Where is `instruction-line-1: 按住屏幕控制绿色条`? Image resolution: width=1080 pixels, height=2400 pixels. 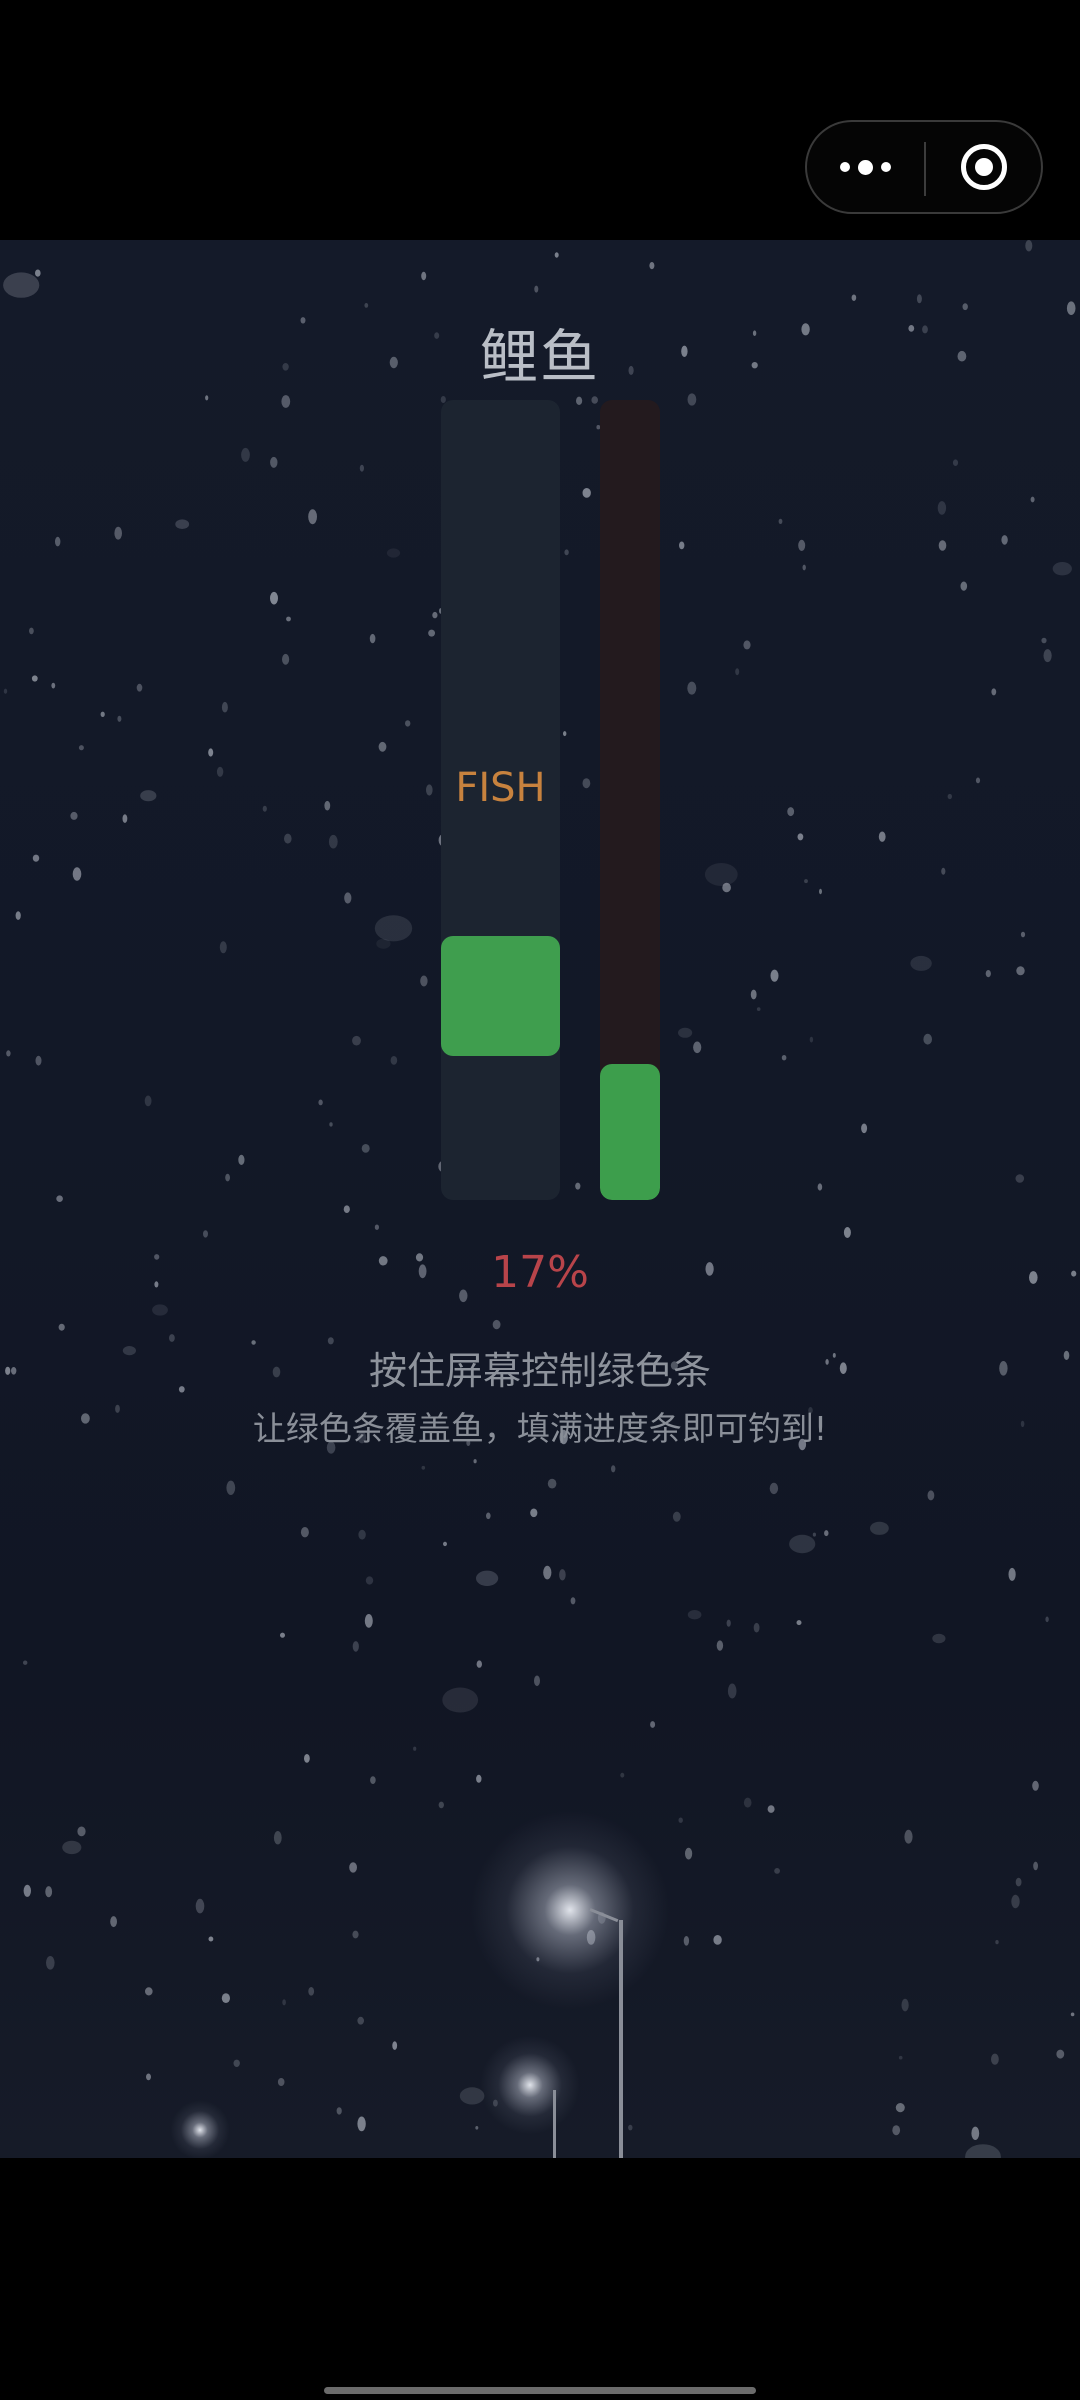
instruction-line-1: 按住屏幕控制绿色条 is located at coordinates (539, 1371).